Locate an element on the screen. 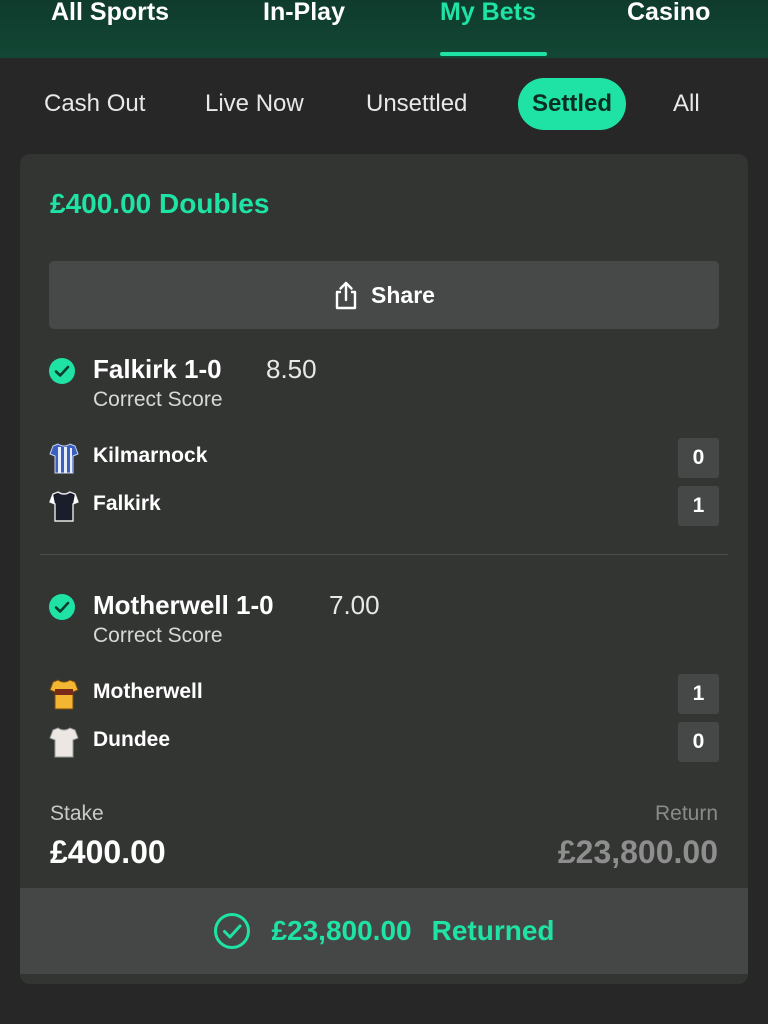 This screenshot has height=1024, width=768. selection-odds: 8.50 is located at coordinates (291, 369).